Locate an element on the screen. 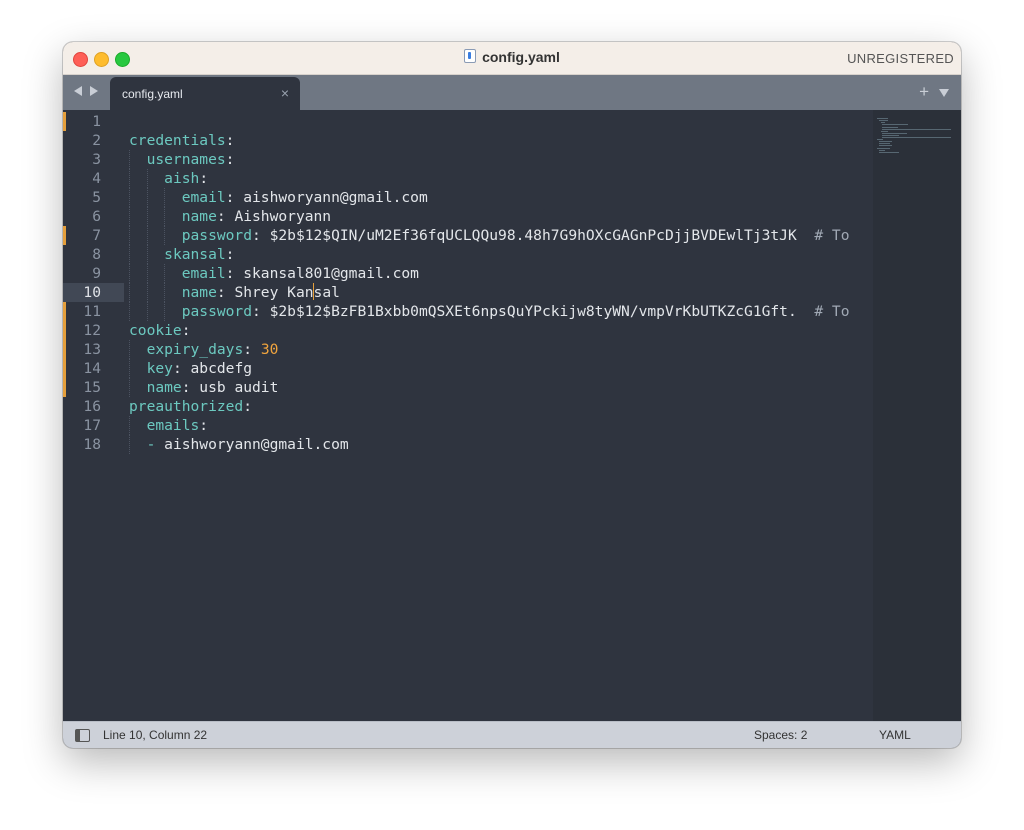 The image size is (1024, 830). new-tab-button: + is located at coordinates (924, 92).